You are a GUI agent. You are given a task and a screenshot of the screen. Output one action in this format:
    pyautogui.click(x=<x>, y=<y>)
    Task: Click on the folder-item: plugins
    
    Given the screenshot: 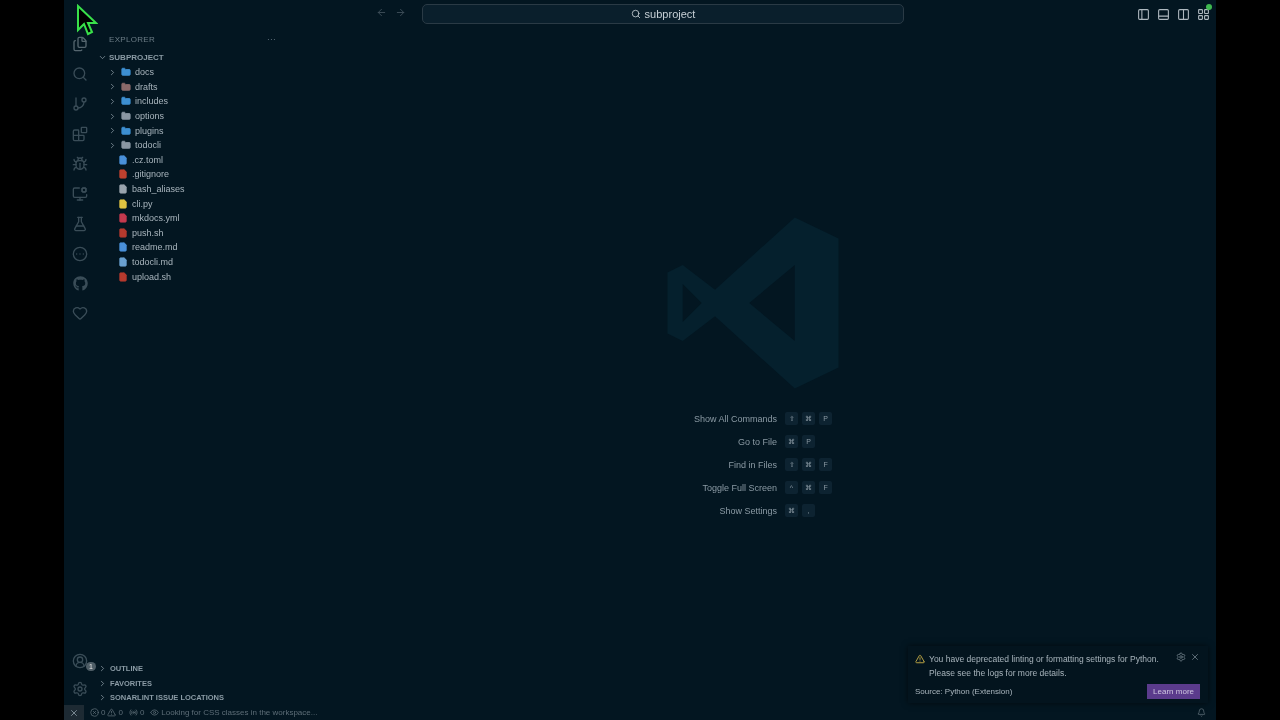 What is the action you would take?
    pyautogui.click(x=193, y=130)
    